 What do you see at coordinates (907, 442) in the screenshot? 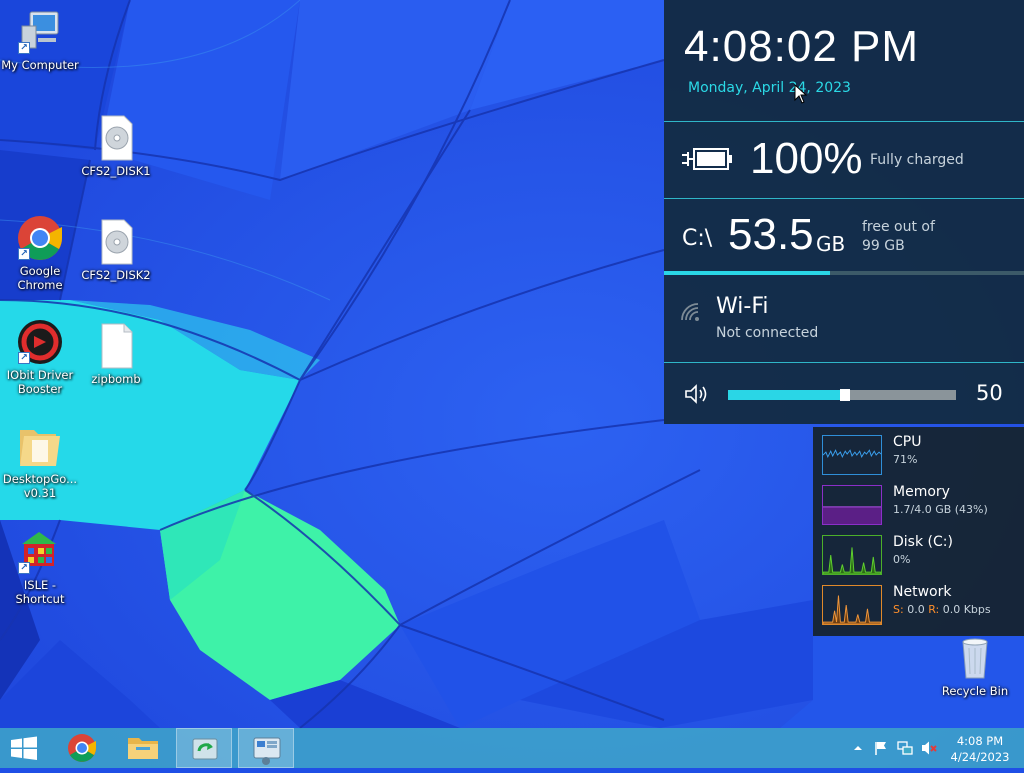
I see `cpu-label: CPU` at bounding box center [907, 442].